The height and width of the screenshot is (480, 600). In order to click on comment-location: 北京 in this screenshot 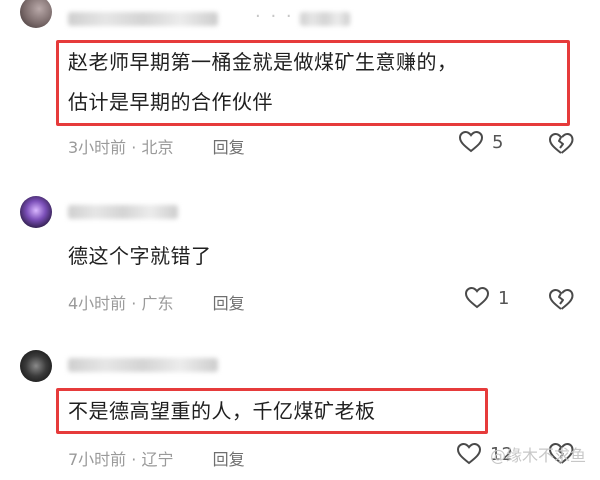, I will do `click(157, 147)`.